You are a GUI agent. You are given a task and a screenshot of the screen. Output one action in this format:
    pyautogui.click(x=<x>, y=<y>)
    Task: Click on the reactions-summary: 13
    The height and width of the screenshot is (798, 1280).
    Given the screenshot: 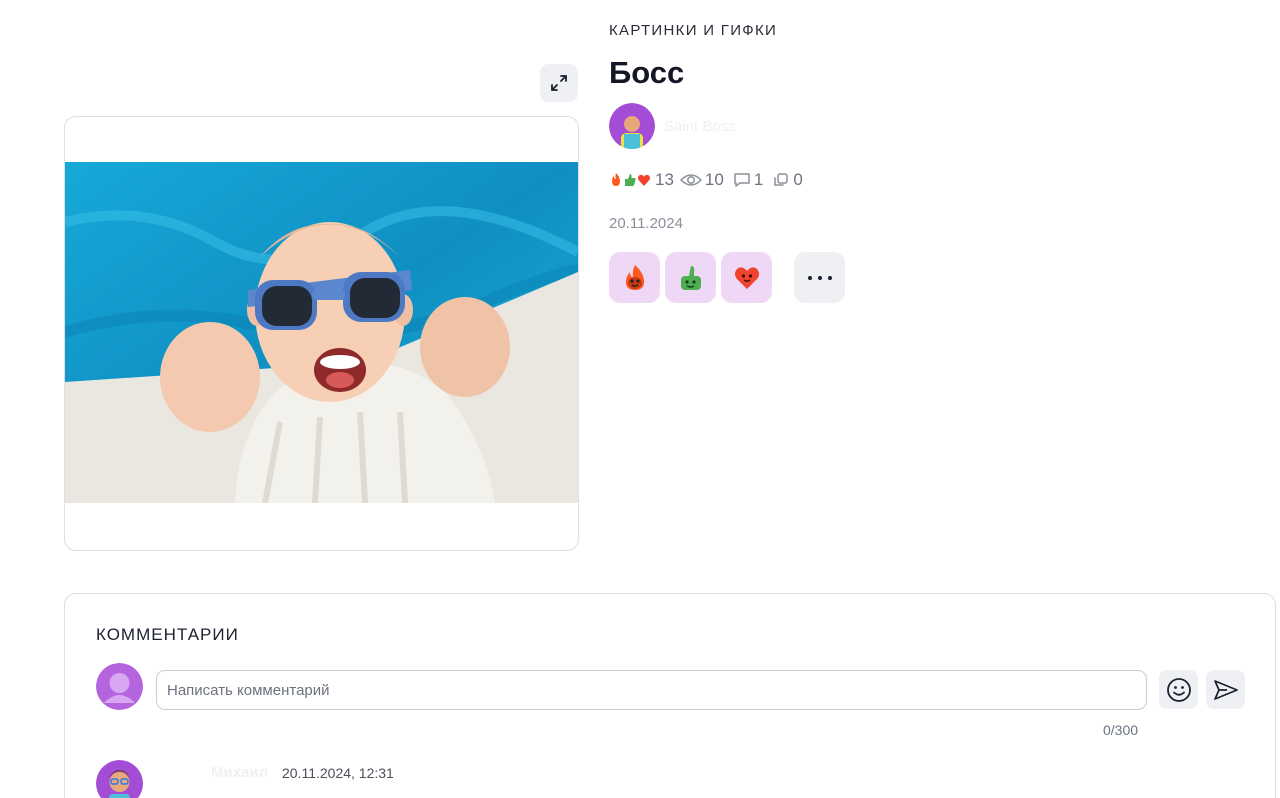 What is the action you would take?
    pyautogui.click(x=641, y=180)
    